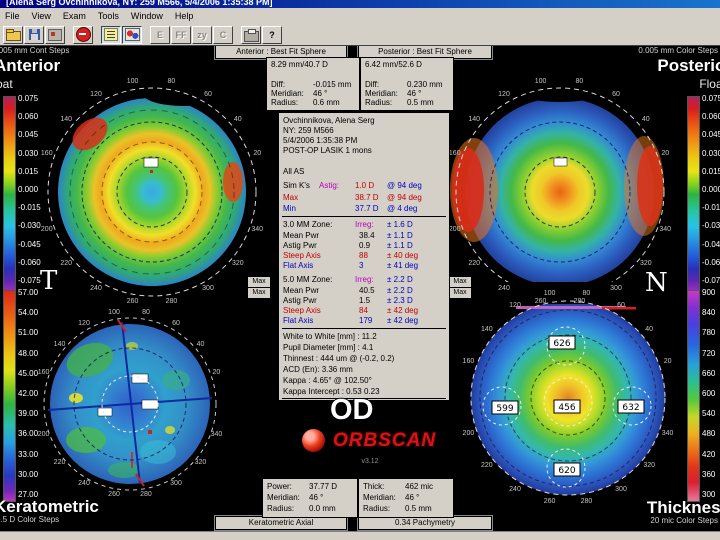 The width and height of the screenshot is (720, 540). I want to click on menu-item-file: File, so click(13, 16).